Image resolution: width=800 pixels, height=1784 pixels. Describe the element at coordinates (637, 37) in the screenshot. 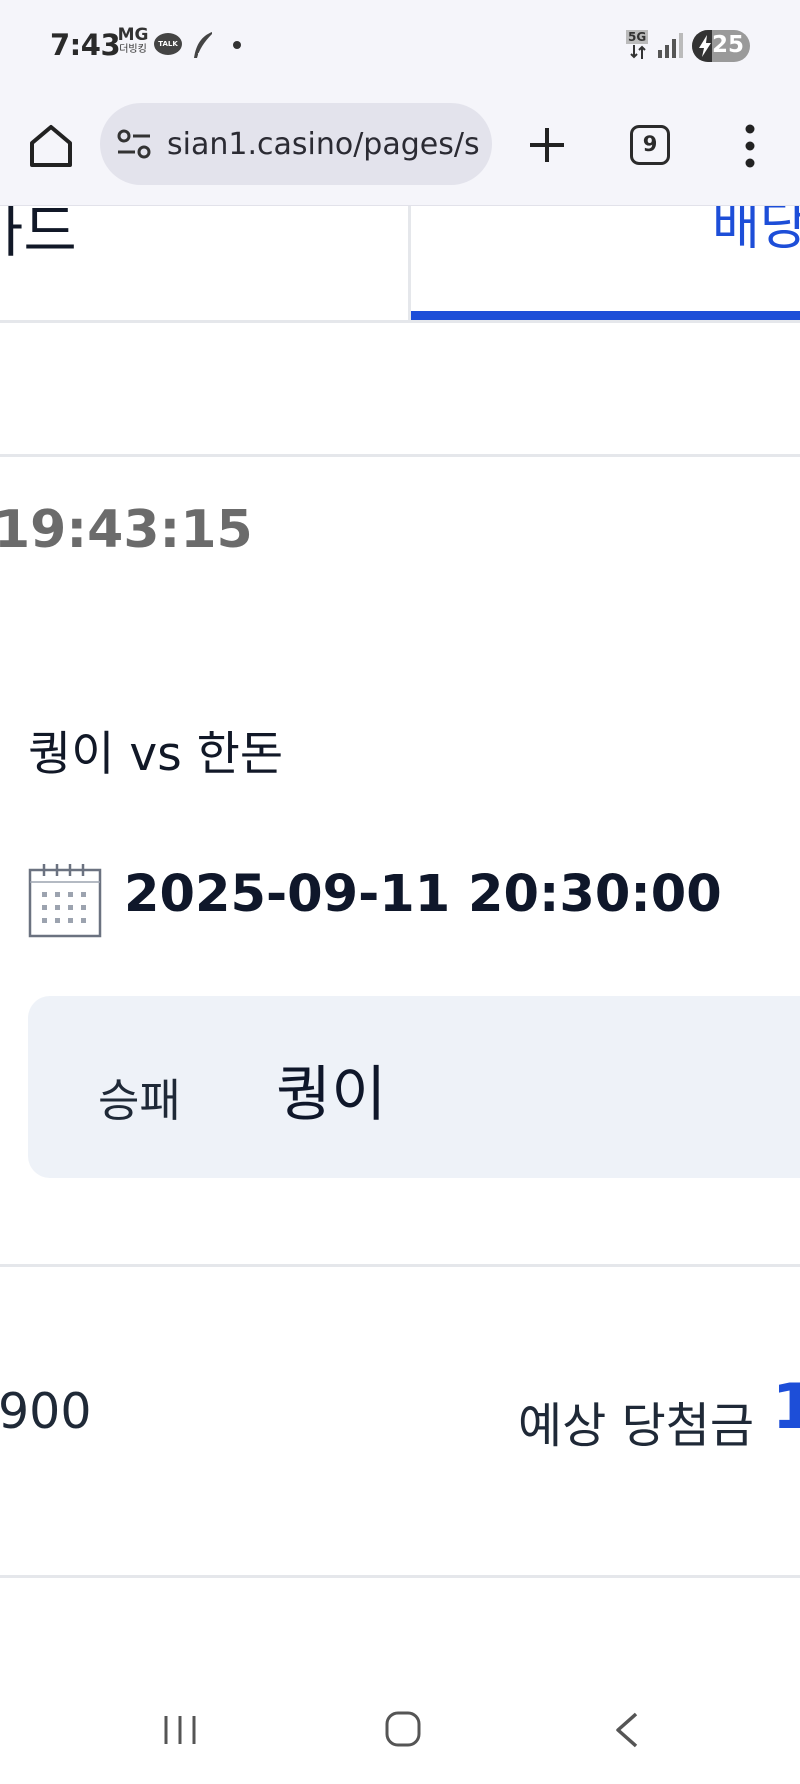

I see `network-label: 5G` at that location.